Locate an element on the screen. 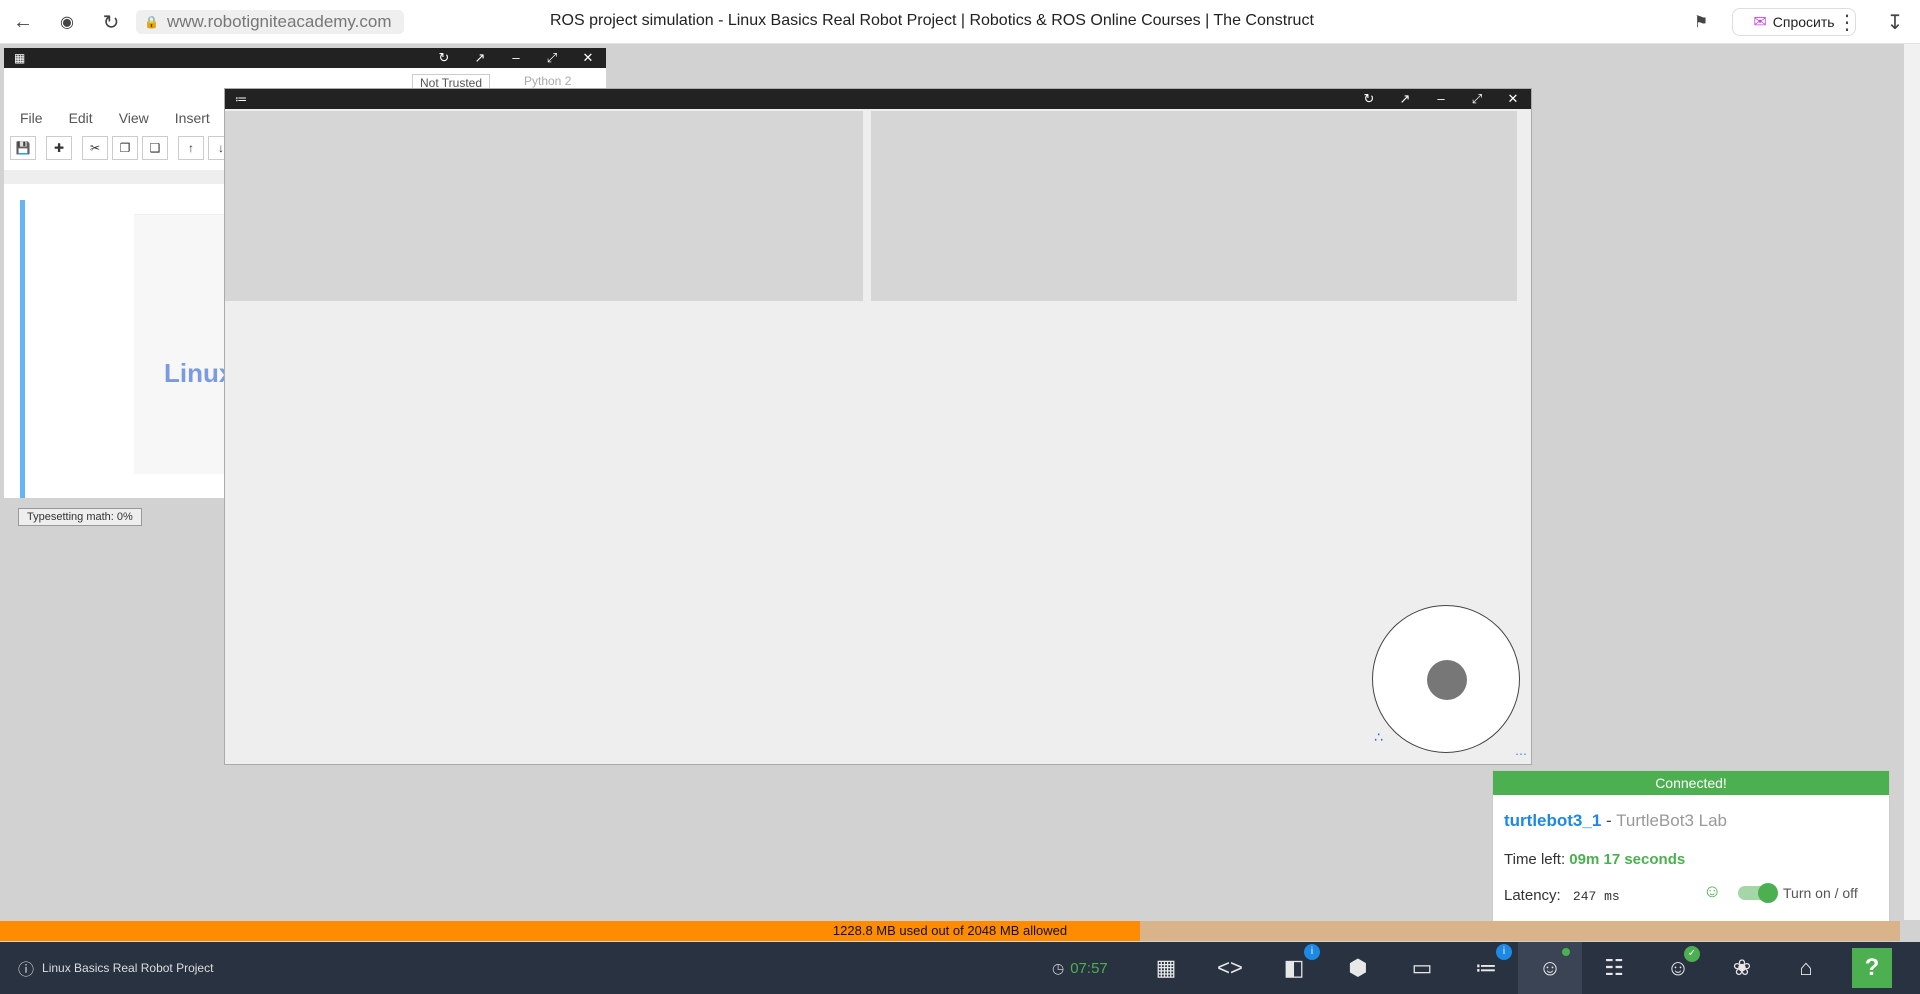 This screenshot has height=994, width=1920. toggle-knob is located at coordinates (1768, 893).